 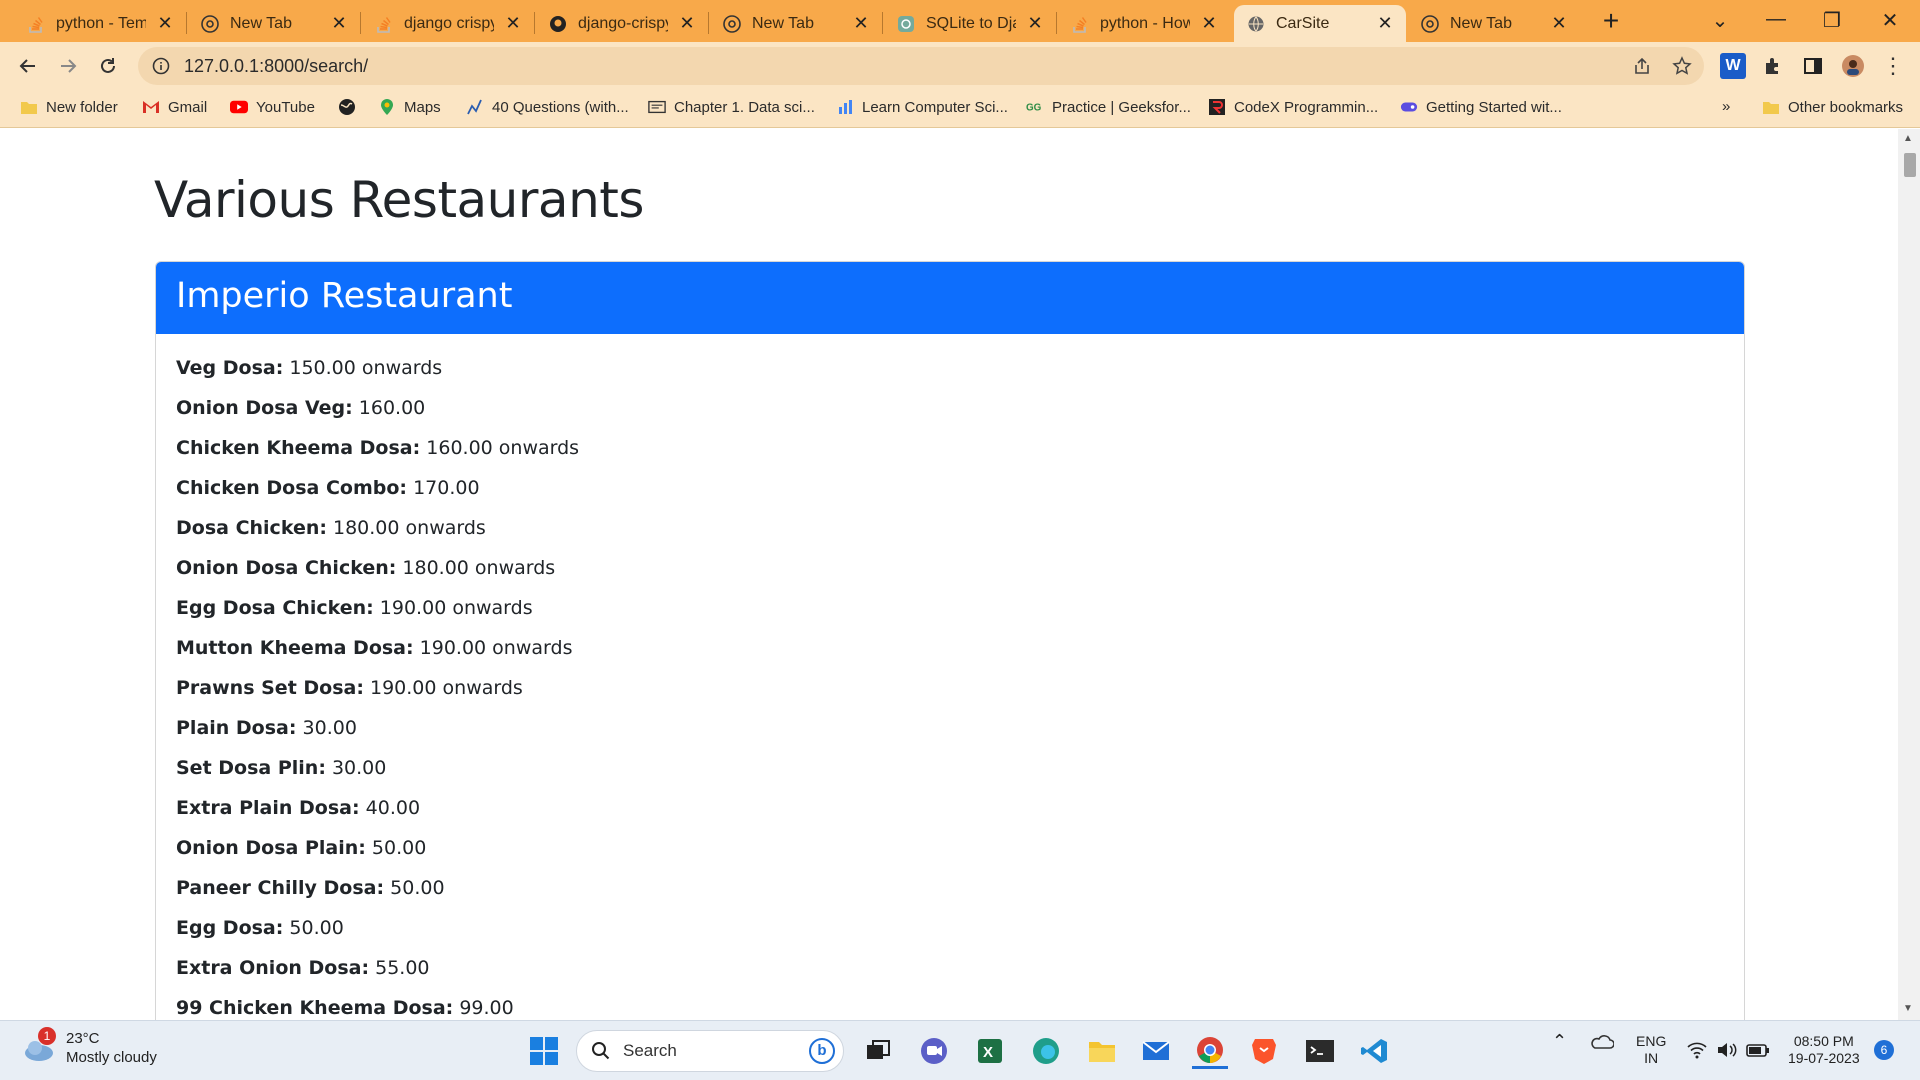 I want to click on browser-tab: python - How ✕, so click(x=1144, y=23).